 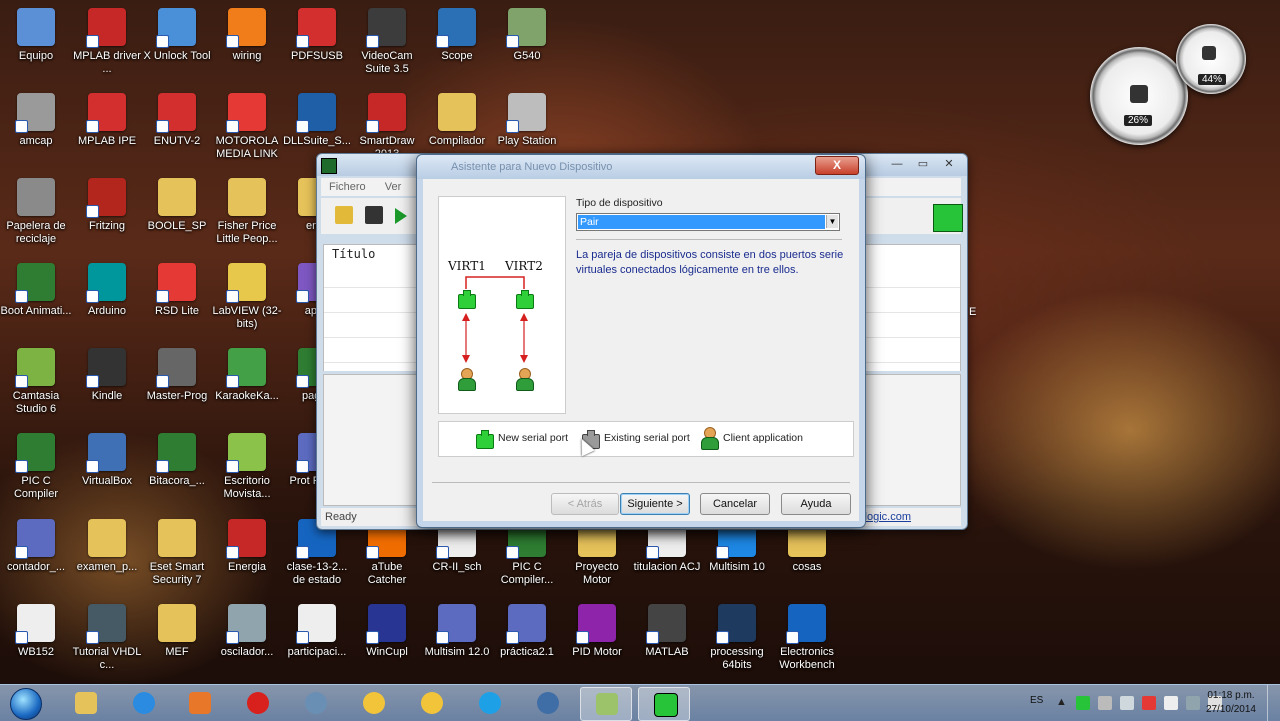 What do you see at coordinates (247, 546) in the screenshot?
I see `desktop-icon: Energia` at bounding box center [247, 546].